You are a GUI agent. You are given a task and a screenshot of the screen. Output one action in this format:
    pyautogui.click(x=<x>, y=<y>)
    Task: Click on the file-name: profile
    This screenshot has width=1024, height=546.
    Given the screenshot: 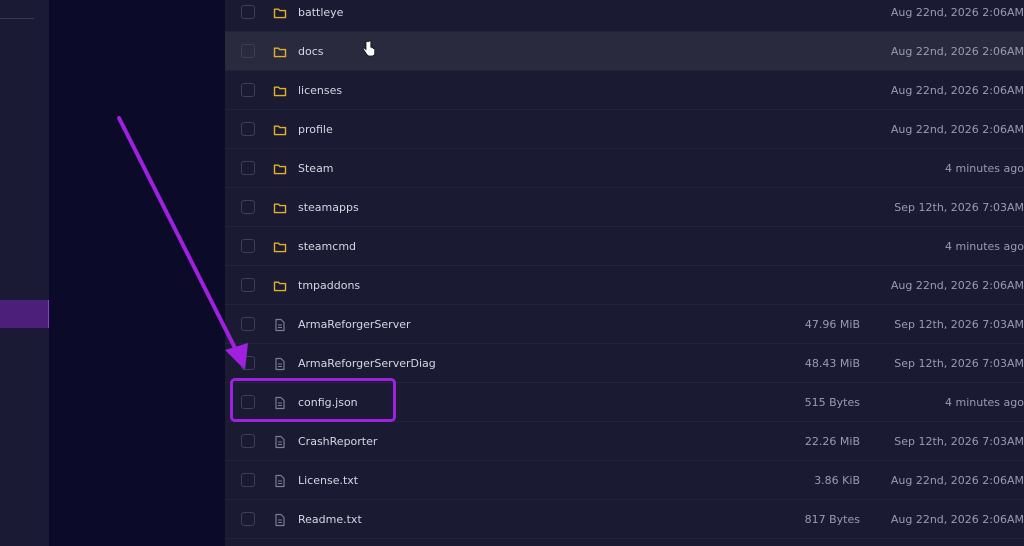 What is the action you would take?
    pyautogui.click(x=315, y=129)
    